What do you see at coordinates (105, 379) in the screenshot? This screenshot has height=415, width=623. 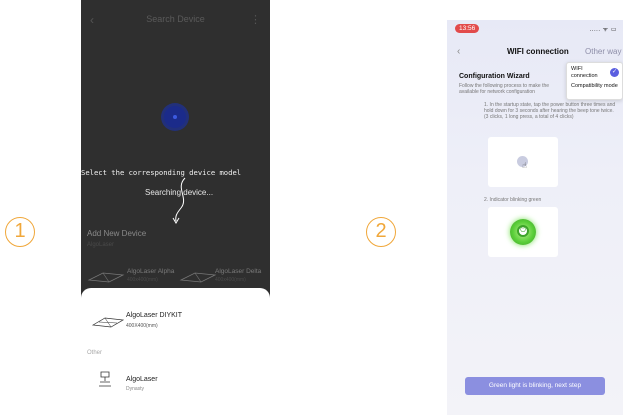 I see `laser-module-icon` at bounding box center [105, 379].